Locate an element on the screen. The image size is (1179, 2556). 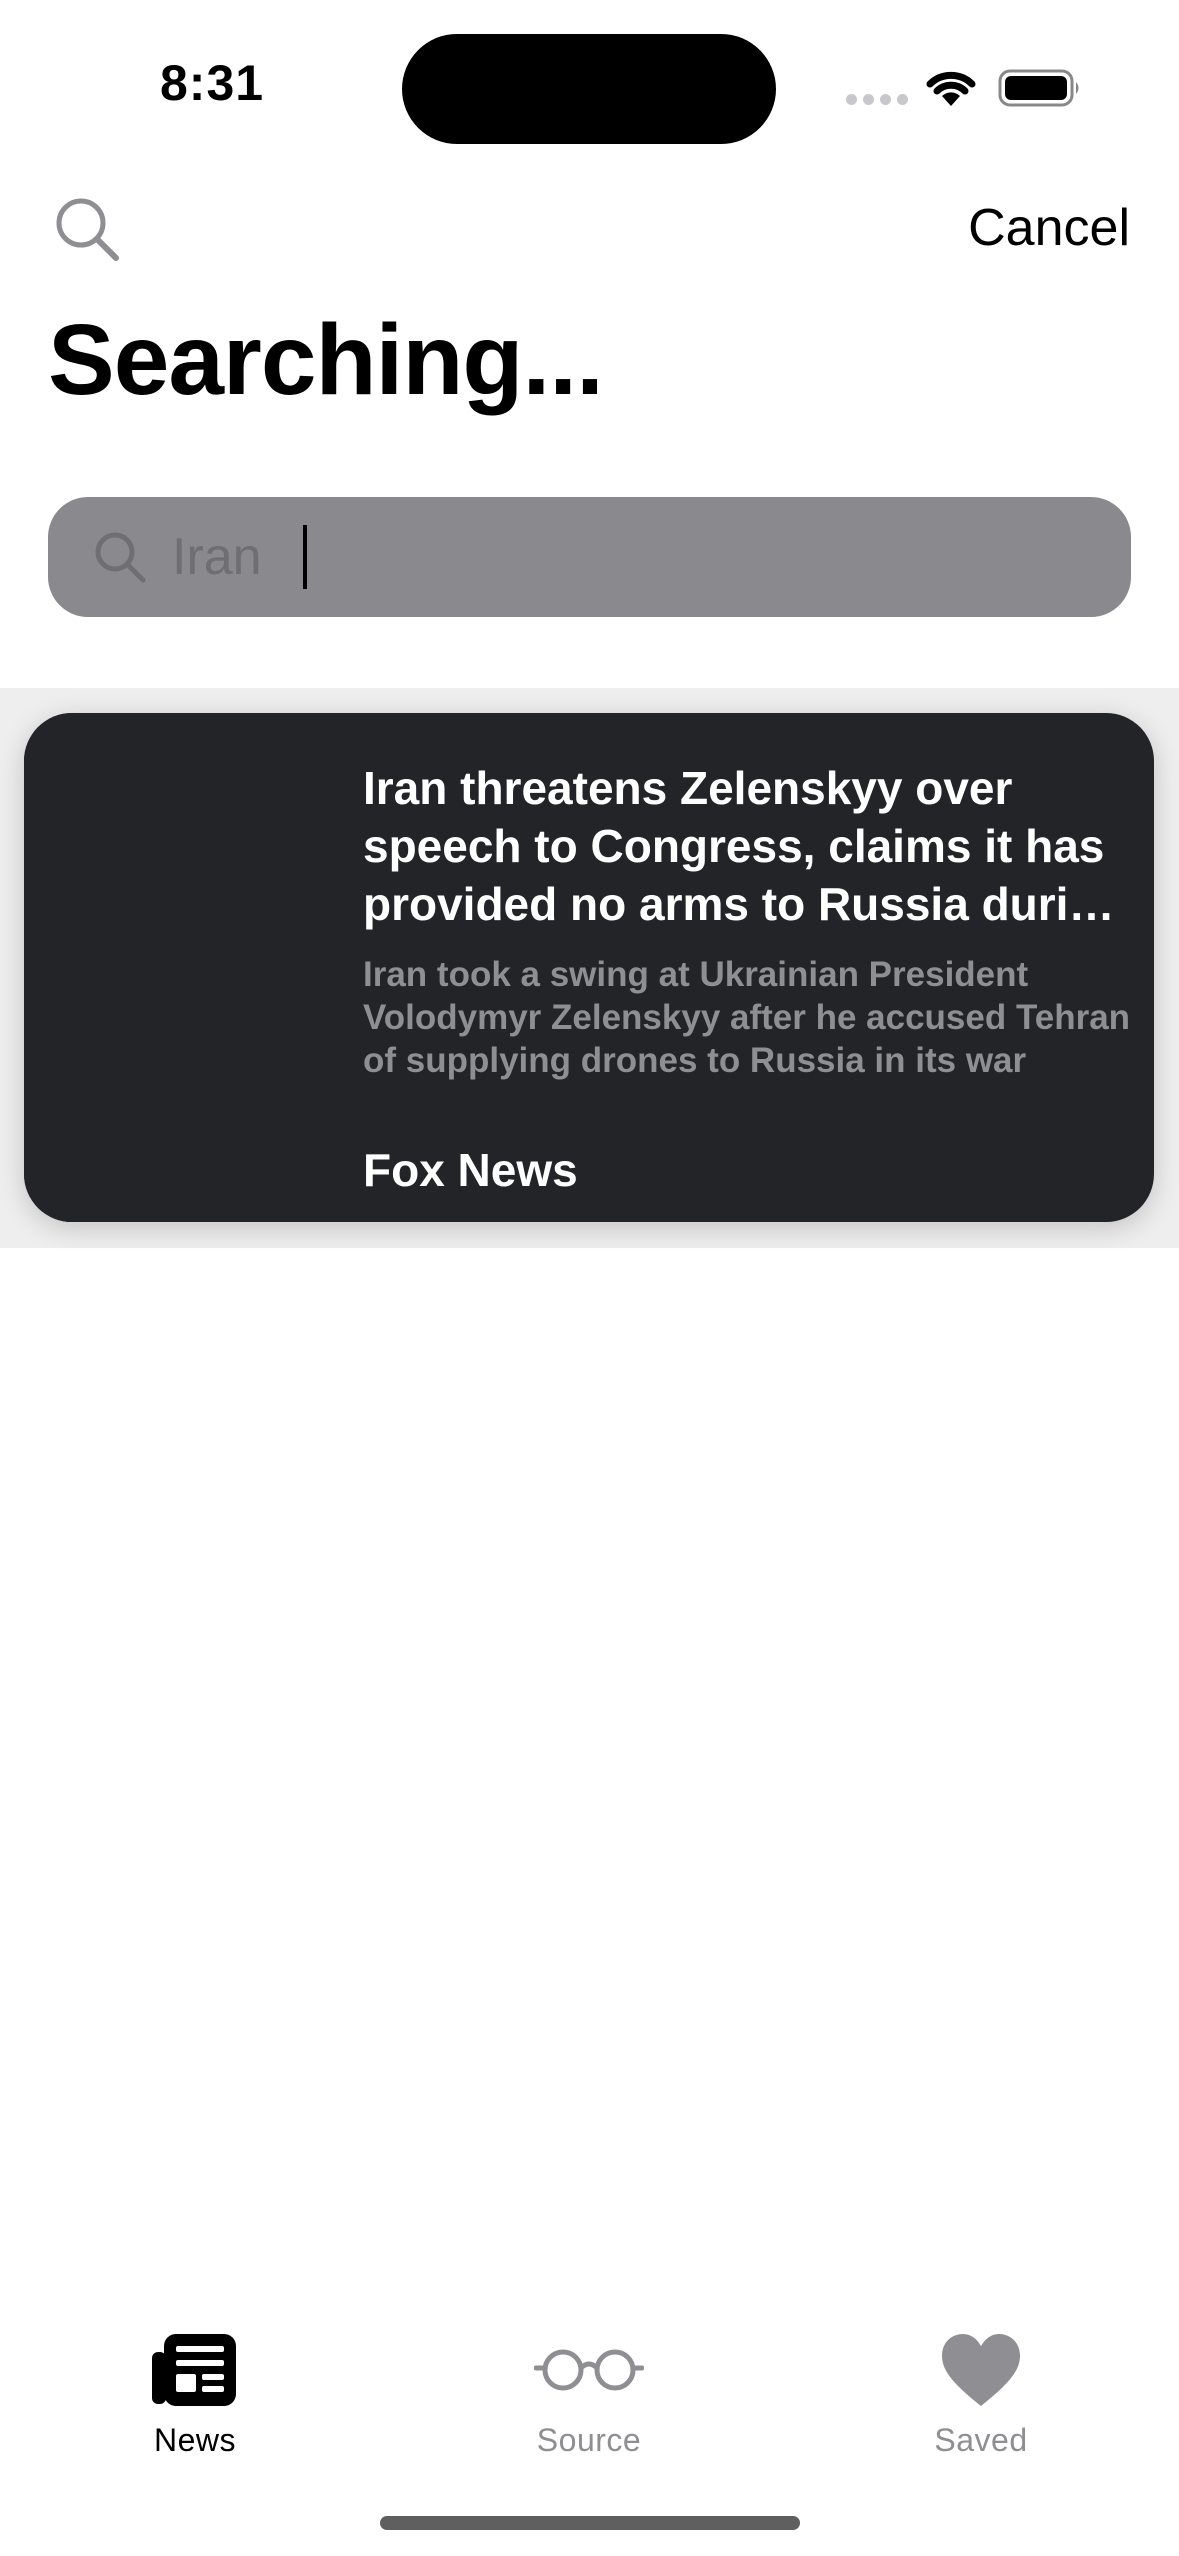
search-field-icon is located at coordinates (120, 557).